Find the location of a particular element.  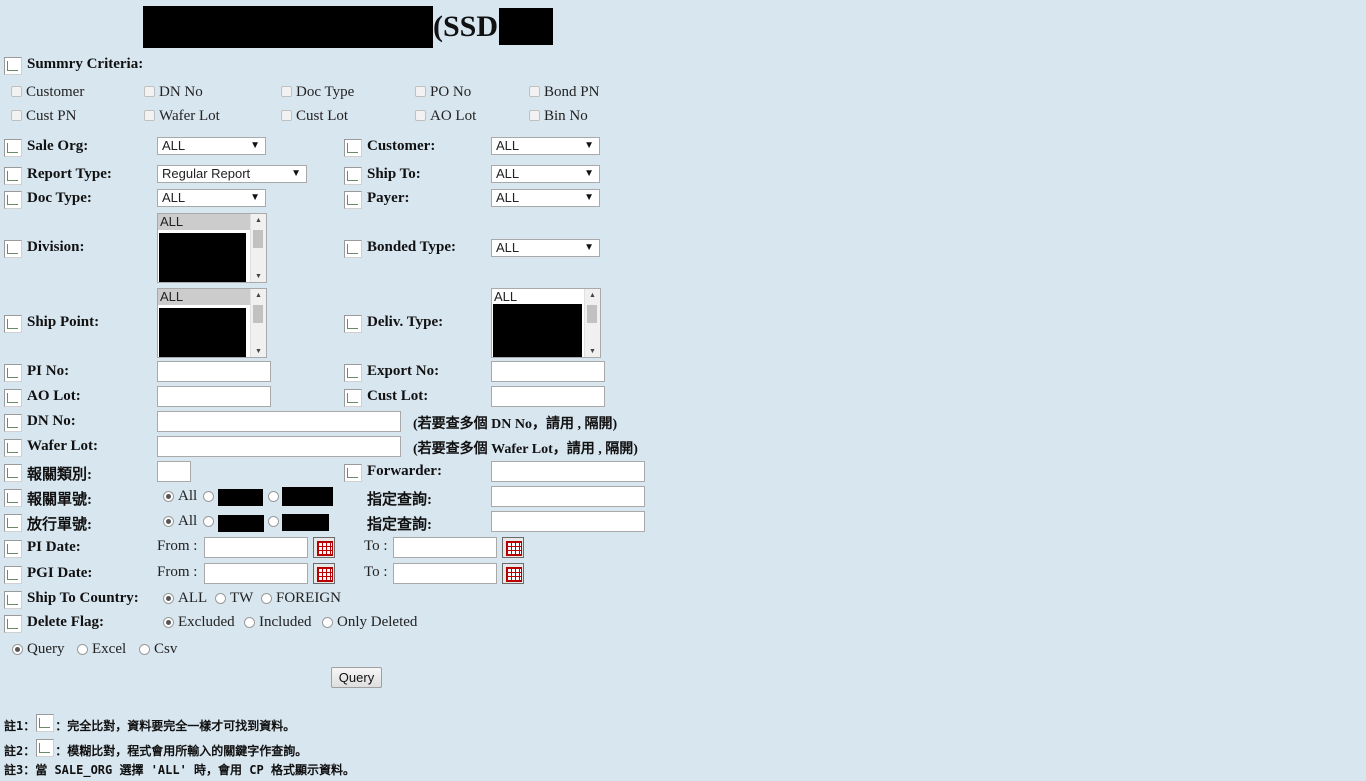

output-csv-radio is located at coordinates (144, 649).